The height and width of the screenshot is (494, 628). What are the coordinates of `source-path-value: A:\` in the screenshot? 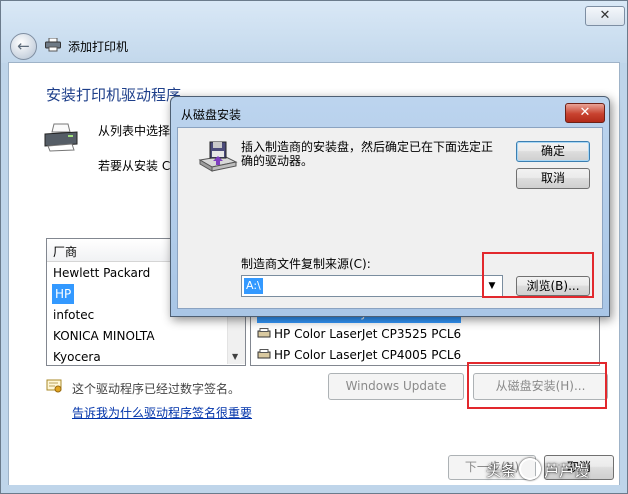 It's located at (253, 286).